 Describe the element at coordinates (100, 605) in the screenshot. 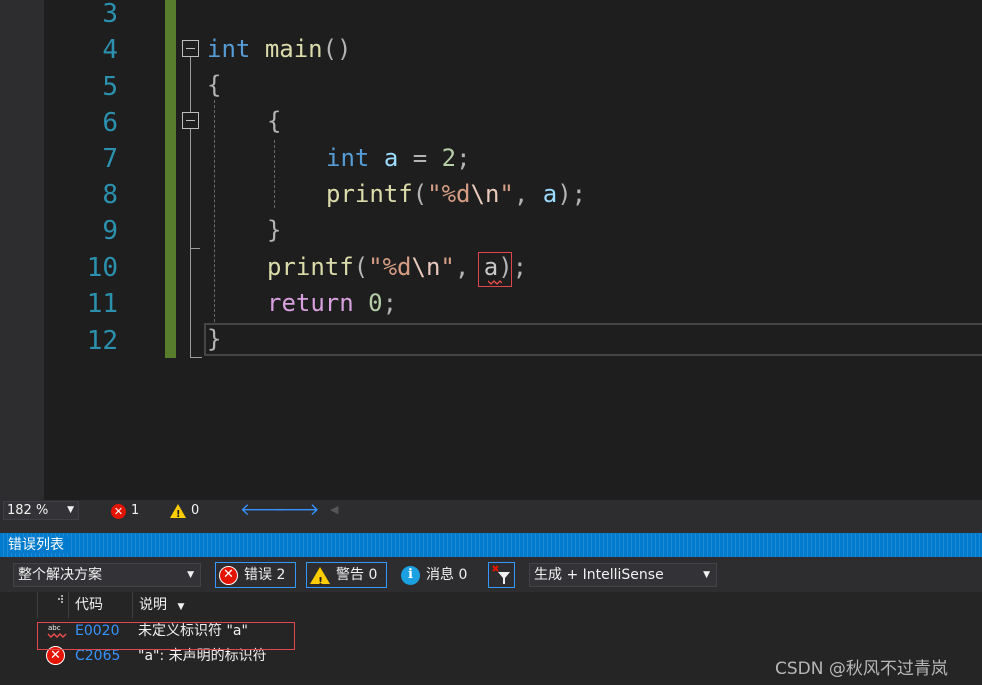

I see `column-header-code: 代码` at that location.